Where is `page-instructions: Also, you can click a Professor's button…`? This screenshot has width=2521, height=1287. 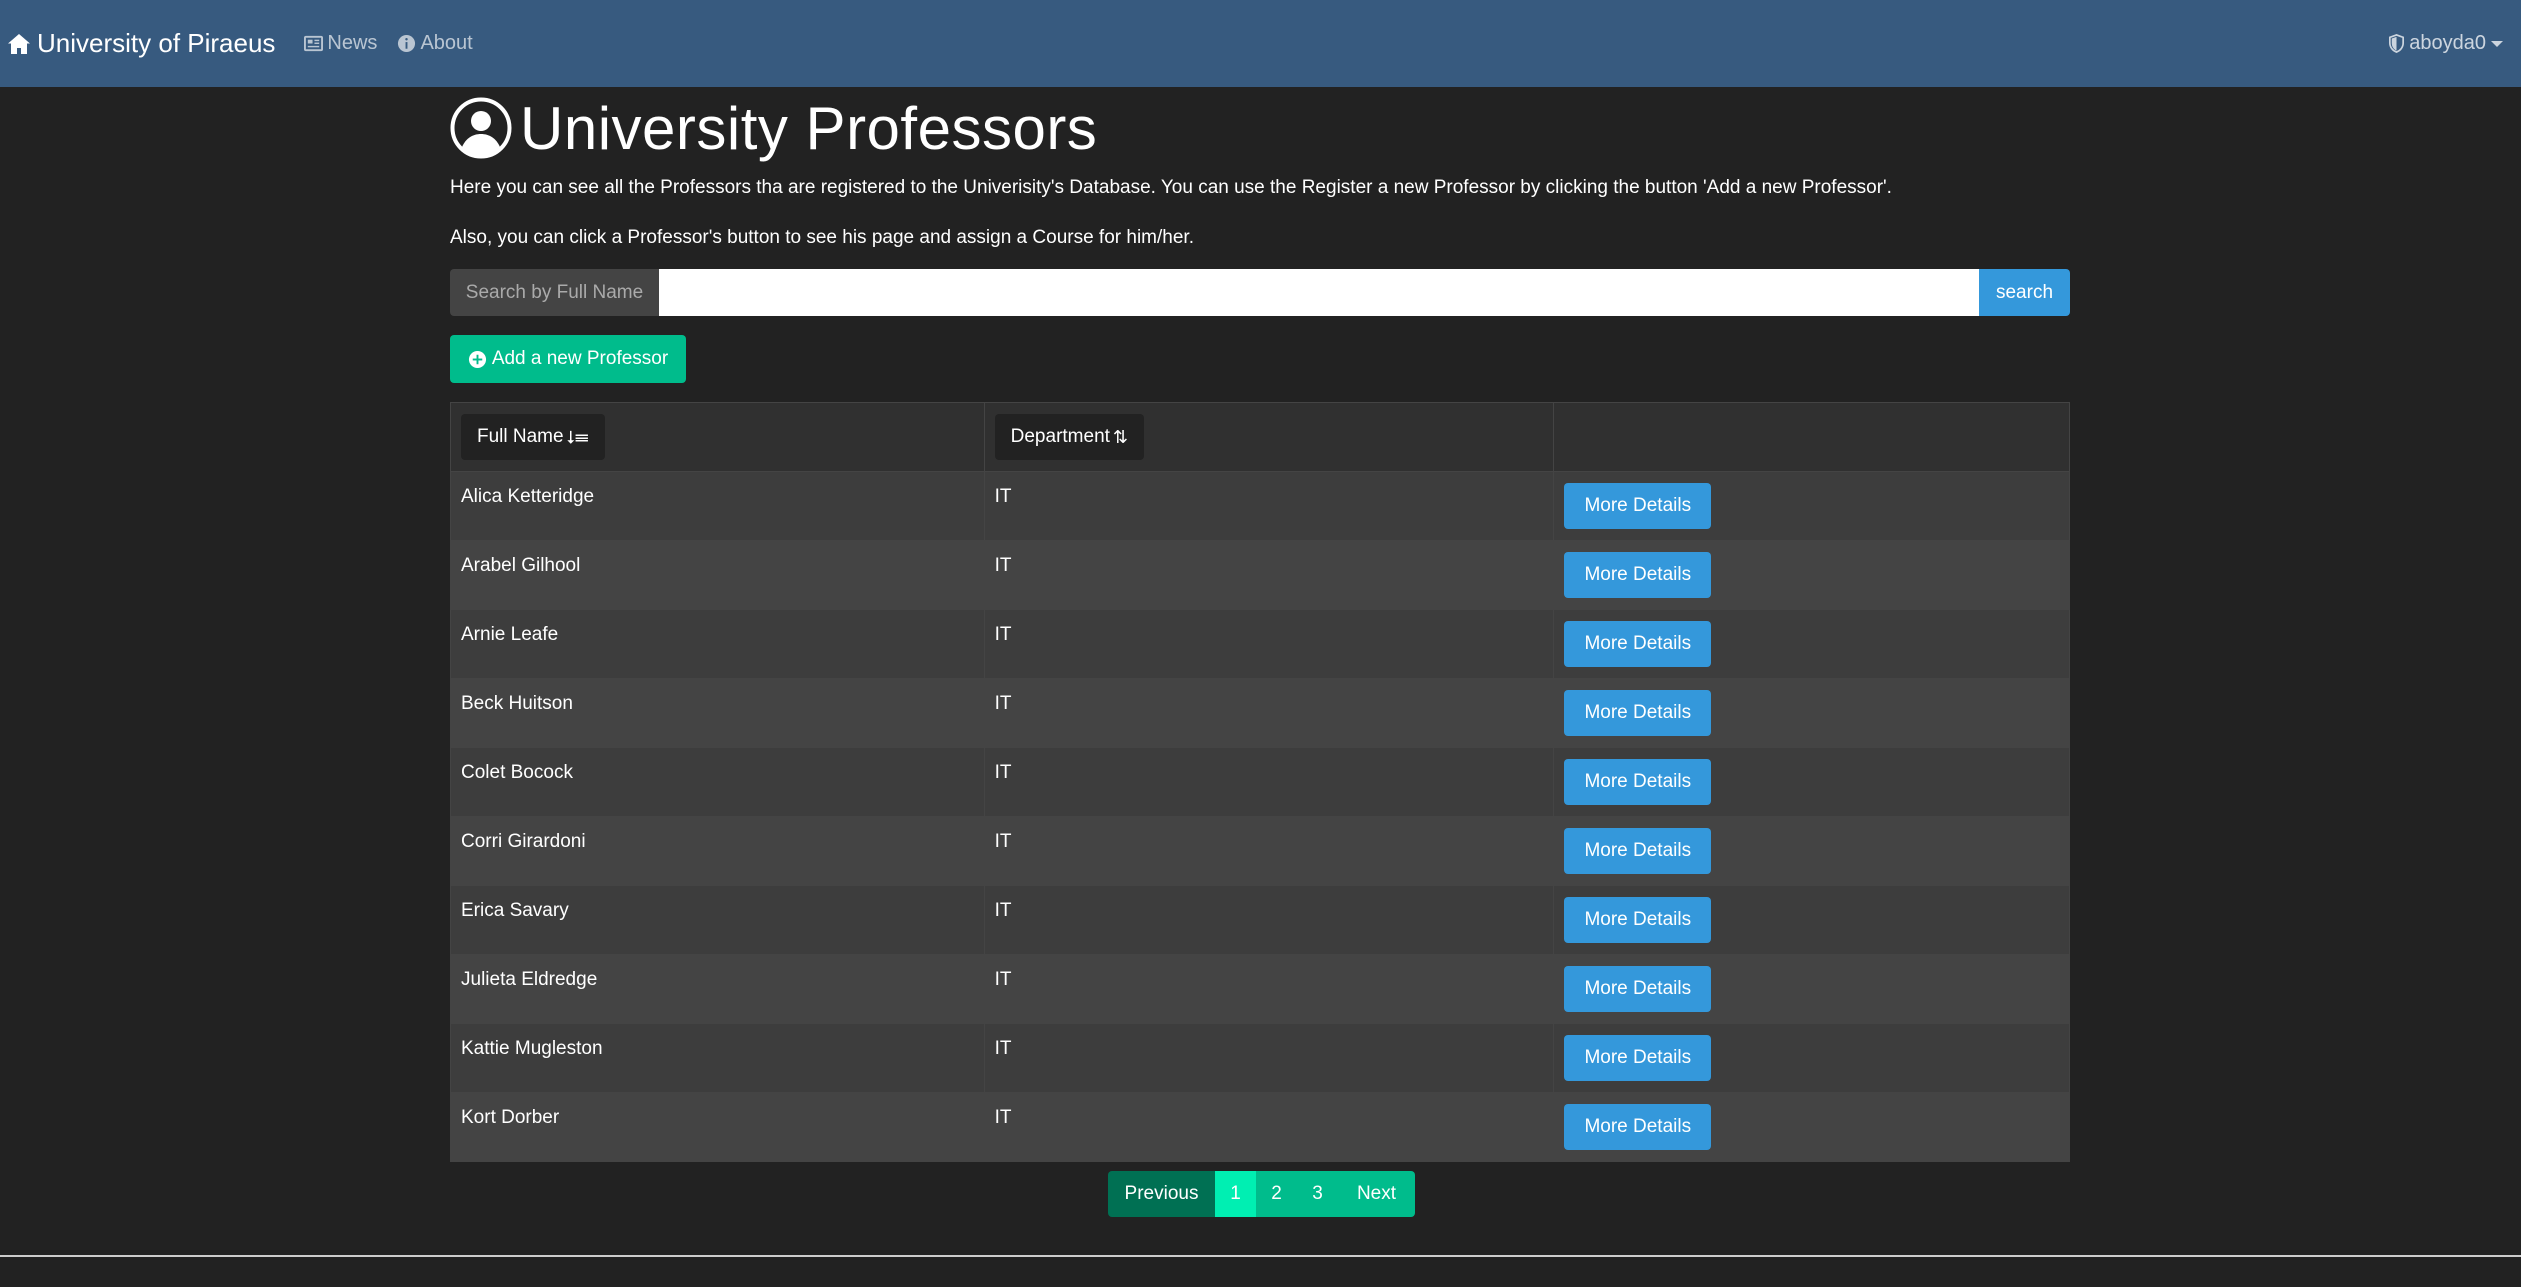
page-instructions: Also, you can click a Professor's button… is located at coordinates (822, 237).